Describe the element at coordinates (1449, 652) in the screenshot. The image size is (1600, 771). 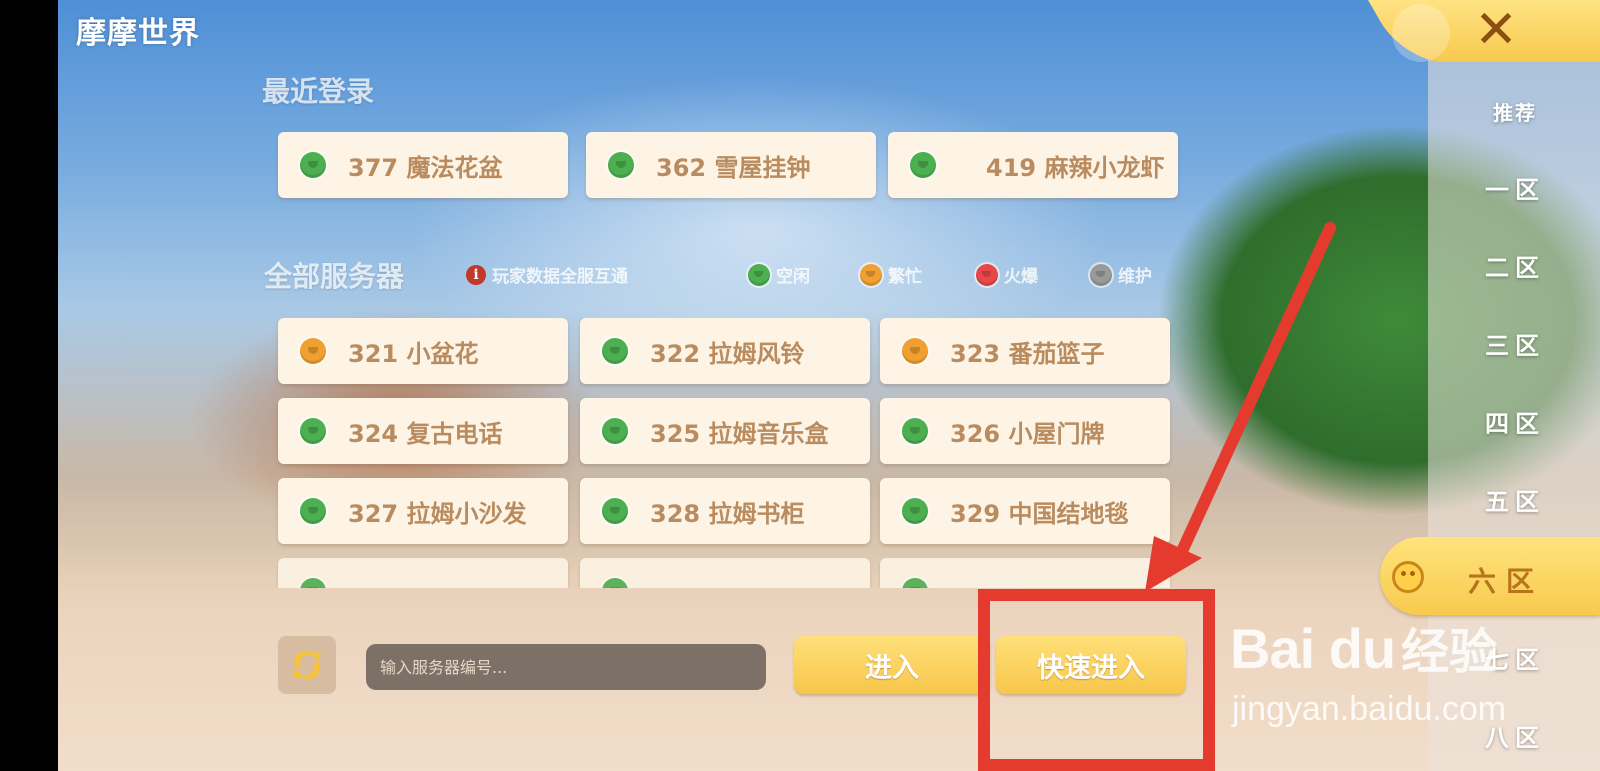
I see `watermark-suffix: 经验` at that location.